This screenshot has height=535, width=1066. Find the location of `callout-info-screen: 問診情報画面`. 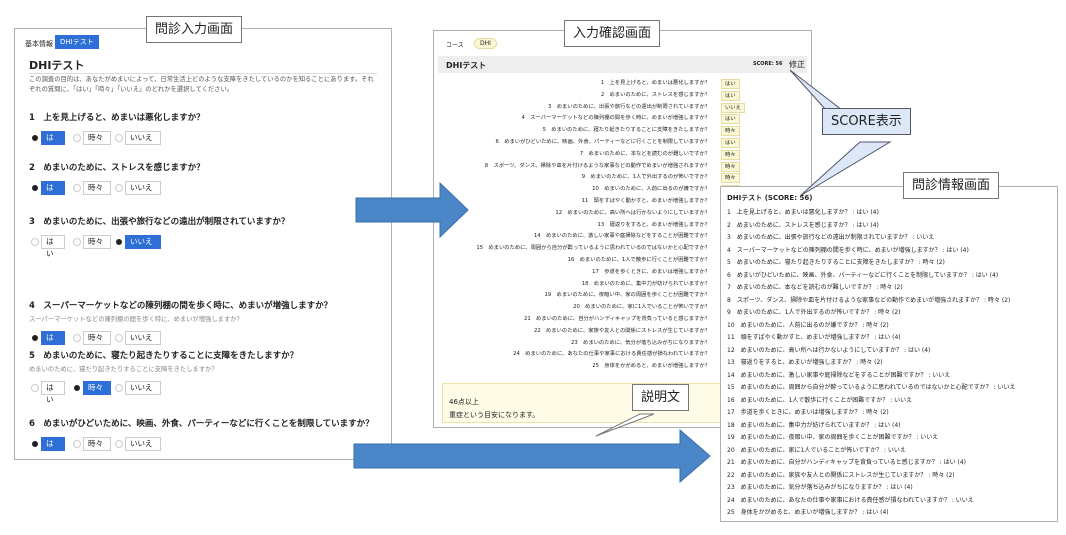

callout-info-screen: 問診情報画面 is located at coordinates (951, 185).